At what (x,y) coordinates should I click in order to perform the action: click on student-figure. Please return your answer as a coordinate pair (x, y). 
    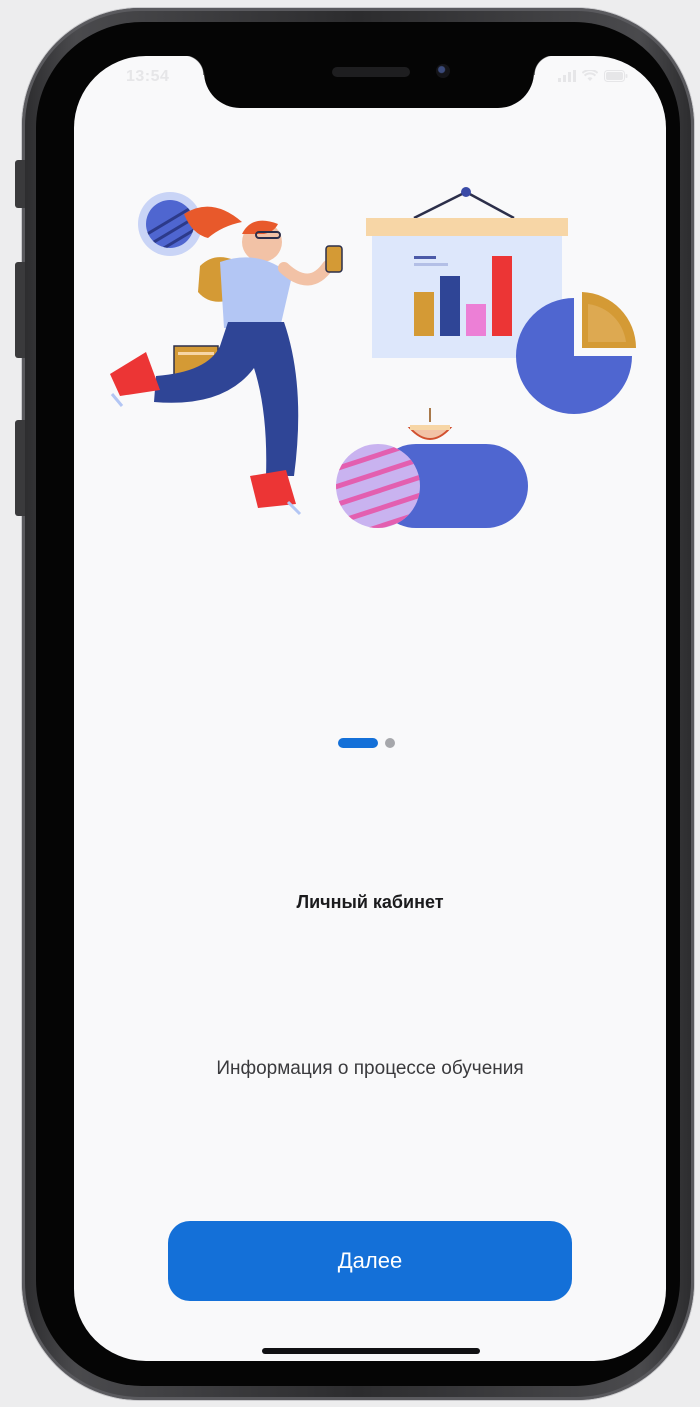
    Looking at the image, I should click on (226, 354).